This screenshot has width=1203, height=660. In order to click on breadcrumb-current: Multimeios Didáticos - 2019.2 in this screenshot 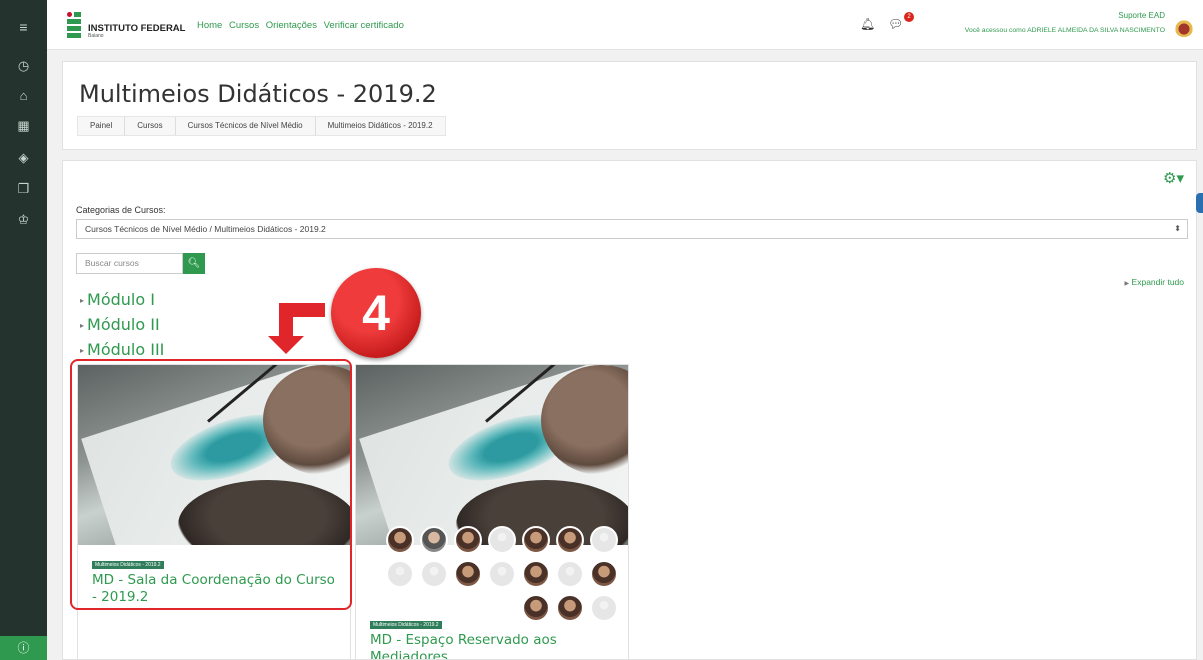, I will do `click(380, 126)`.